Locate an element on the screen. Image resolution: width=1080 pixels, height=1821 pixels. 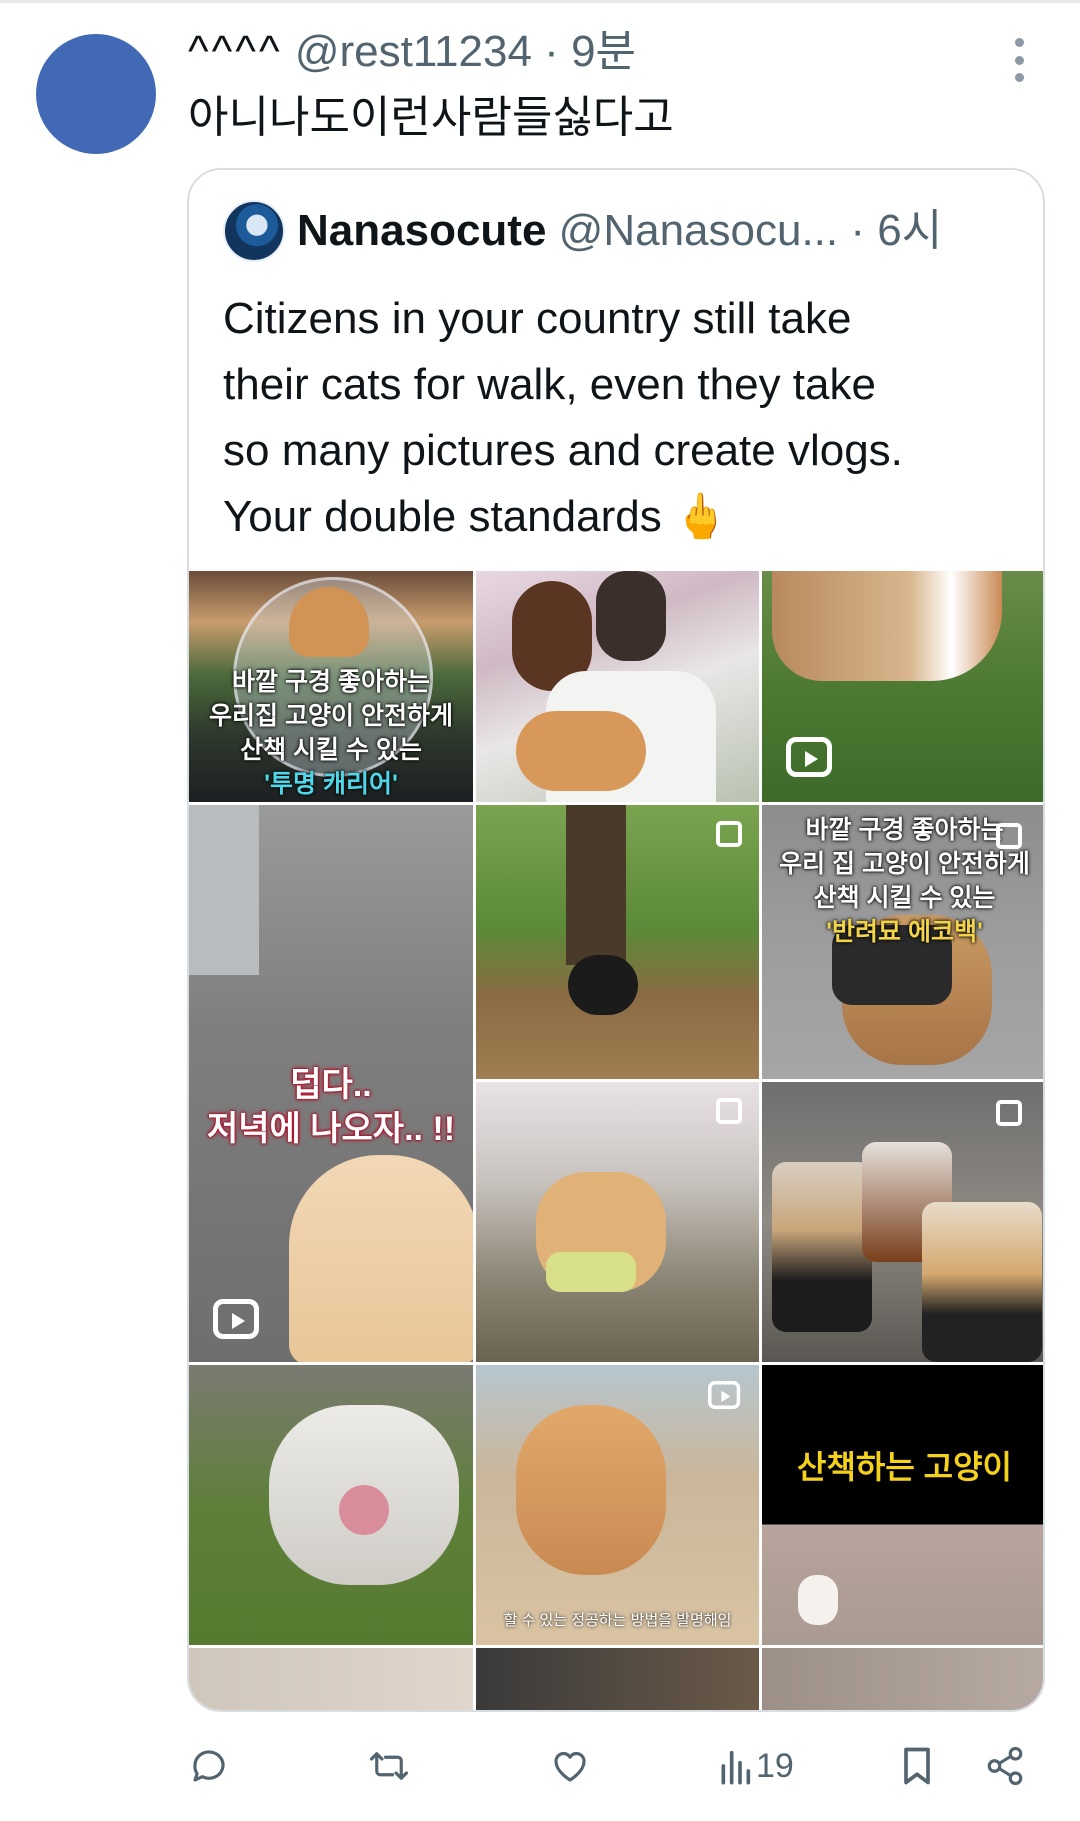
tweet-header: ^^^^ @rest11234 · 9분 is located at coordinates (412, 52).